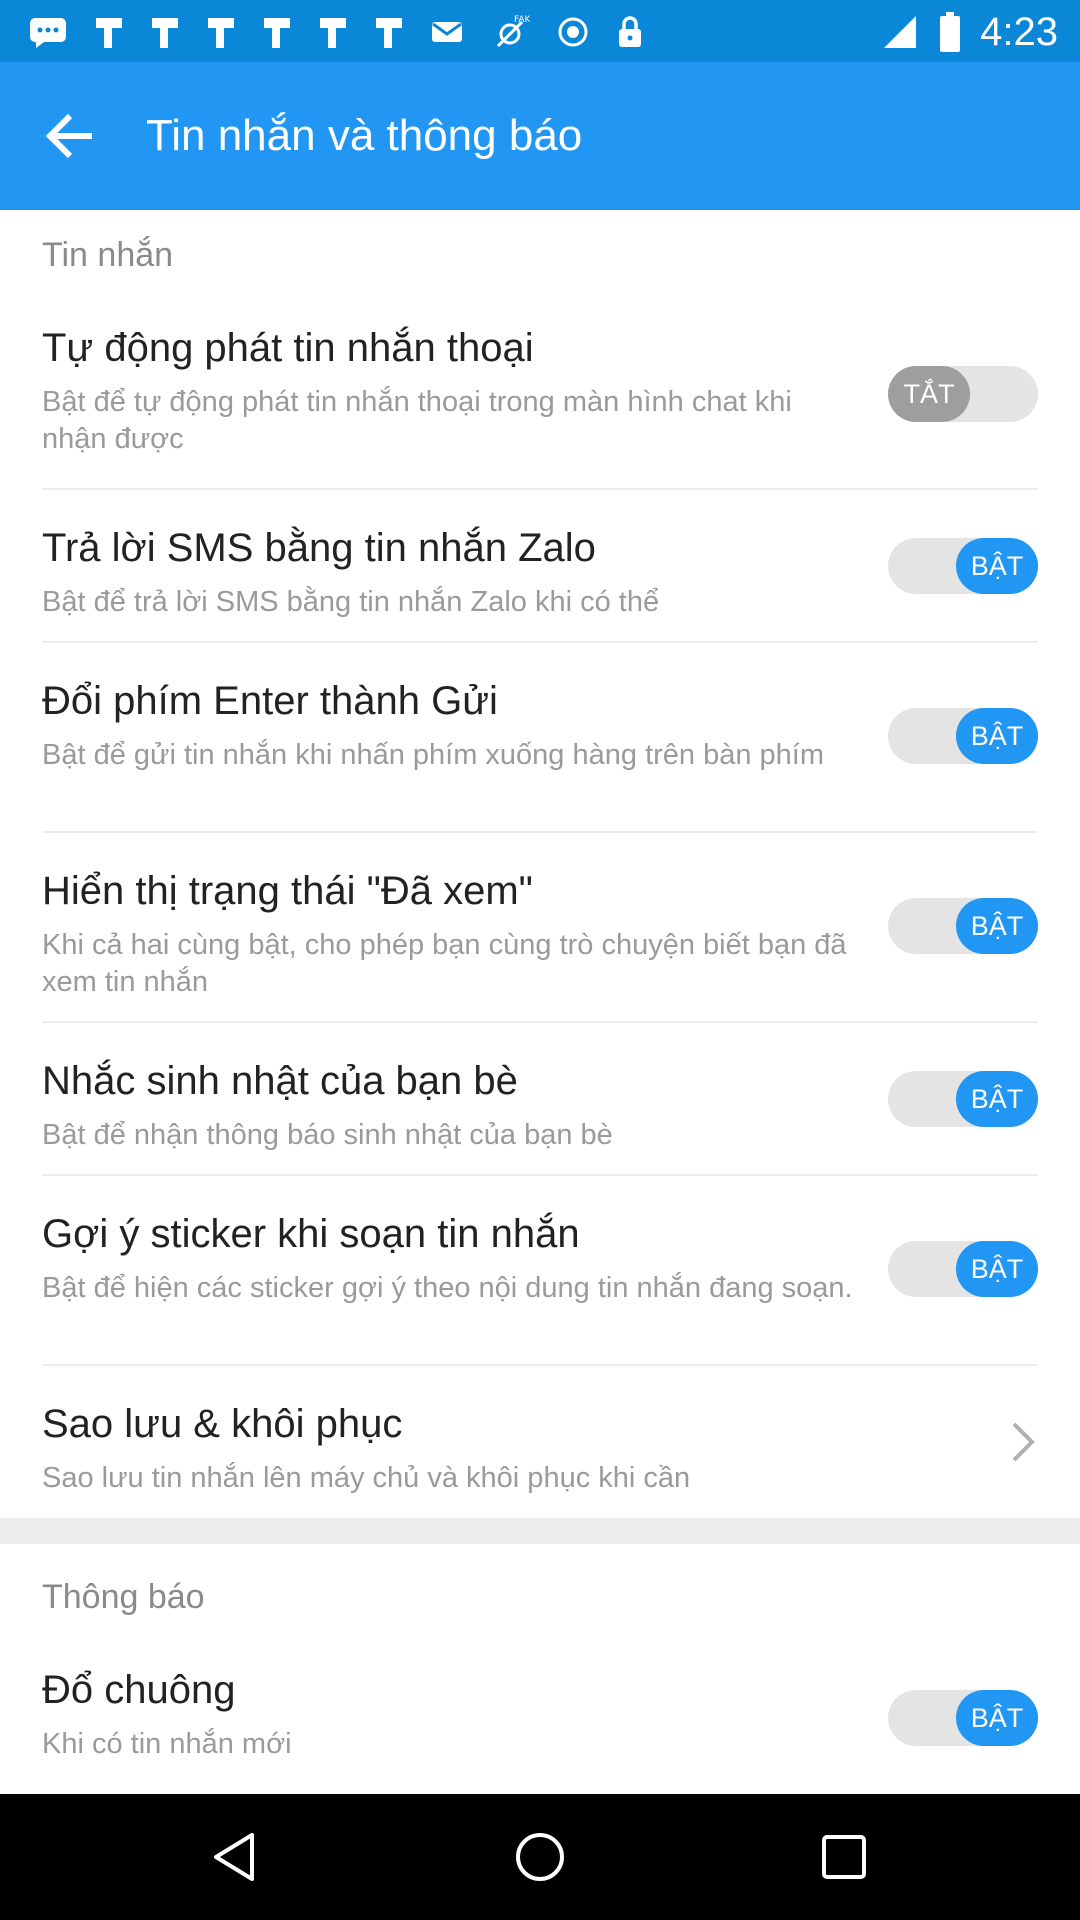 This screenshot has height=1920, width=1080. I want to click on circle-icon, so click(573, 32).